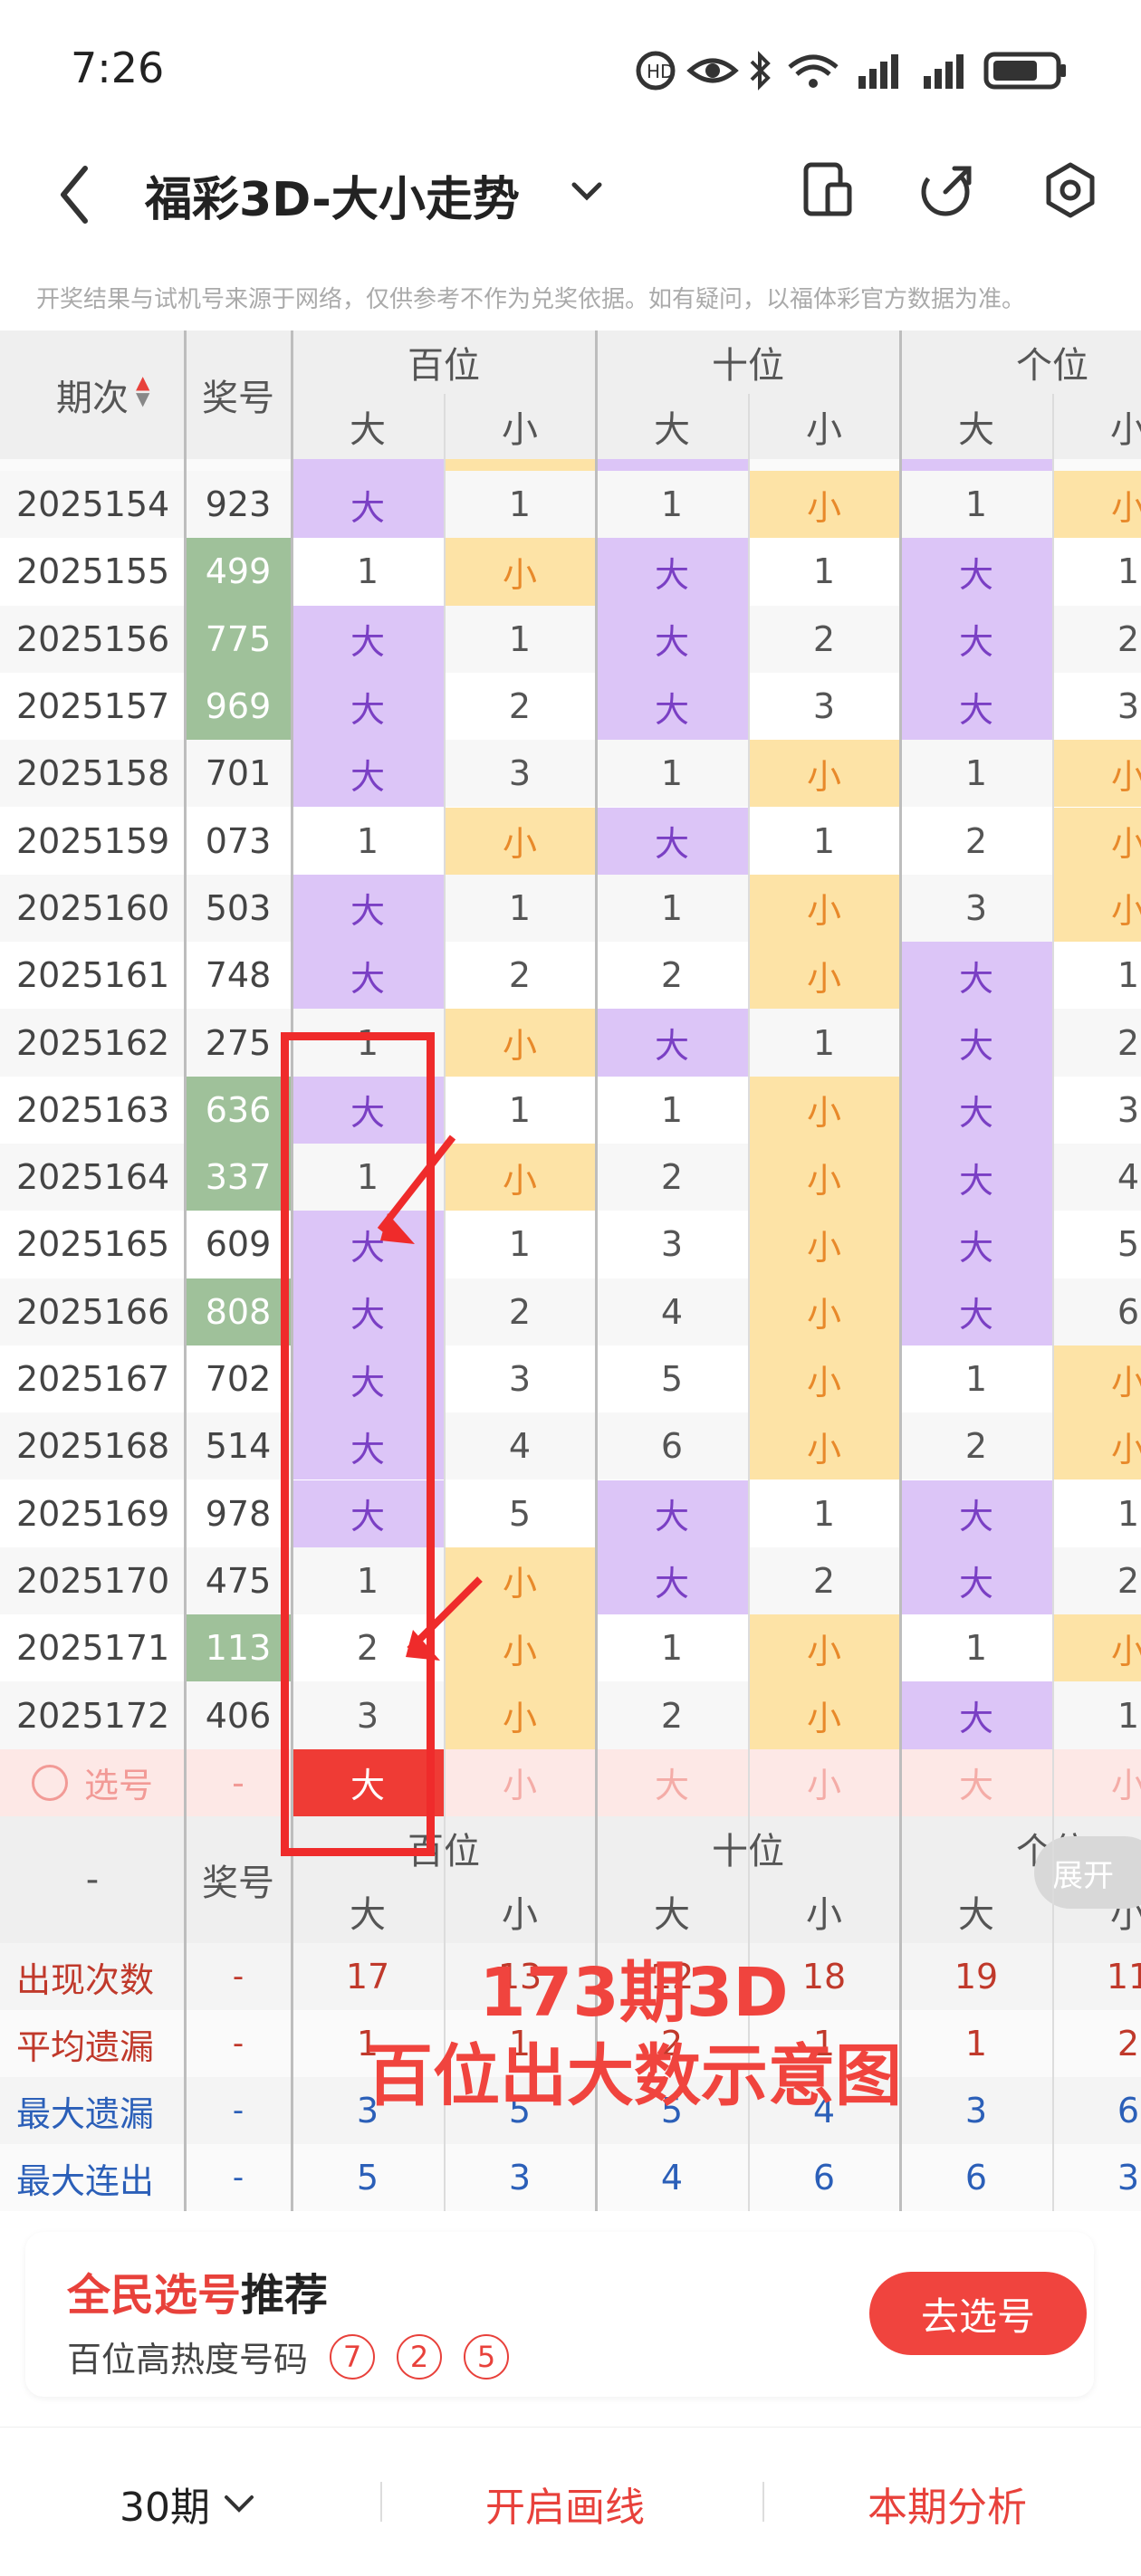 The image size is (1141, 2576). What do you see at coordinates (74, 194) in the screenshot?
I see `back-icon` at bounding box center [74, 194].